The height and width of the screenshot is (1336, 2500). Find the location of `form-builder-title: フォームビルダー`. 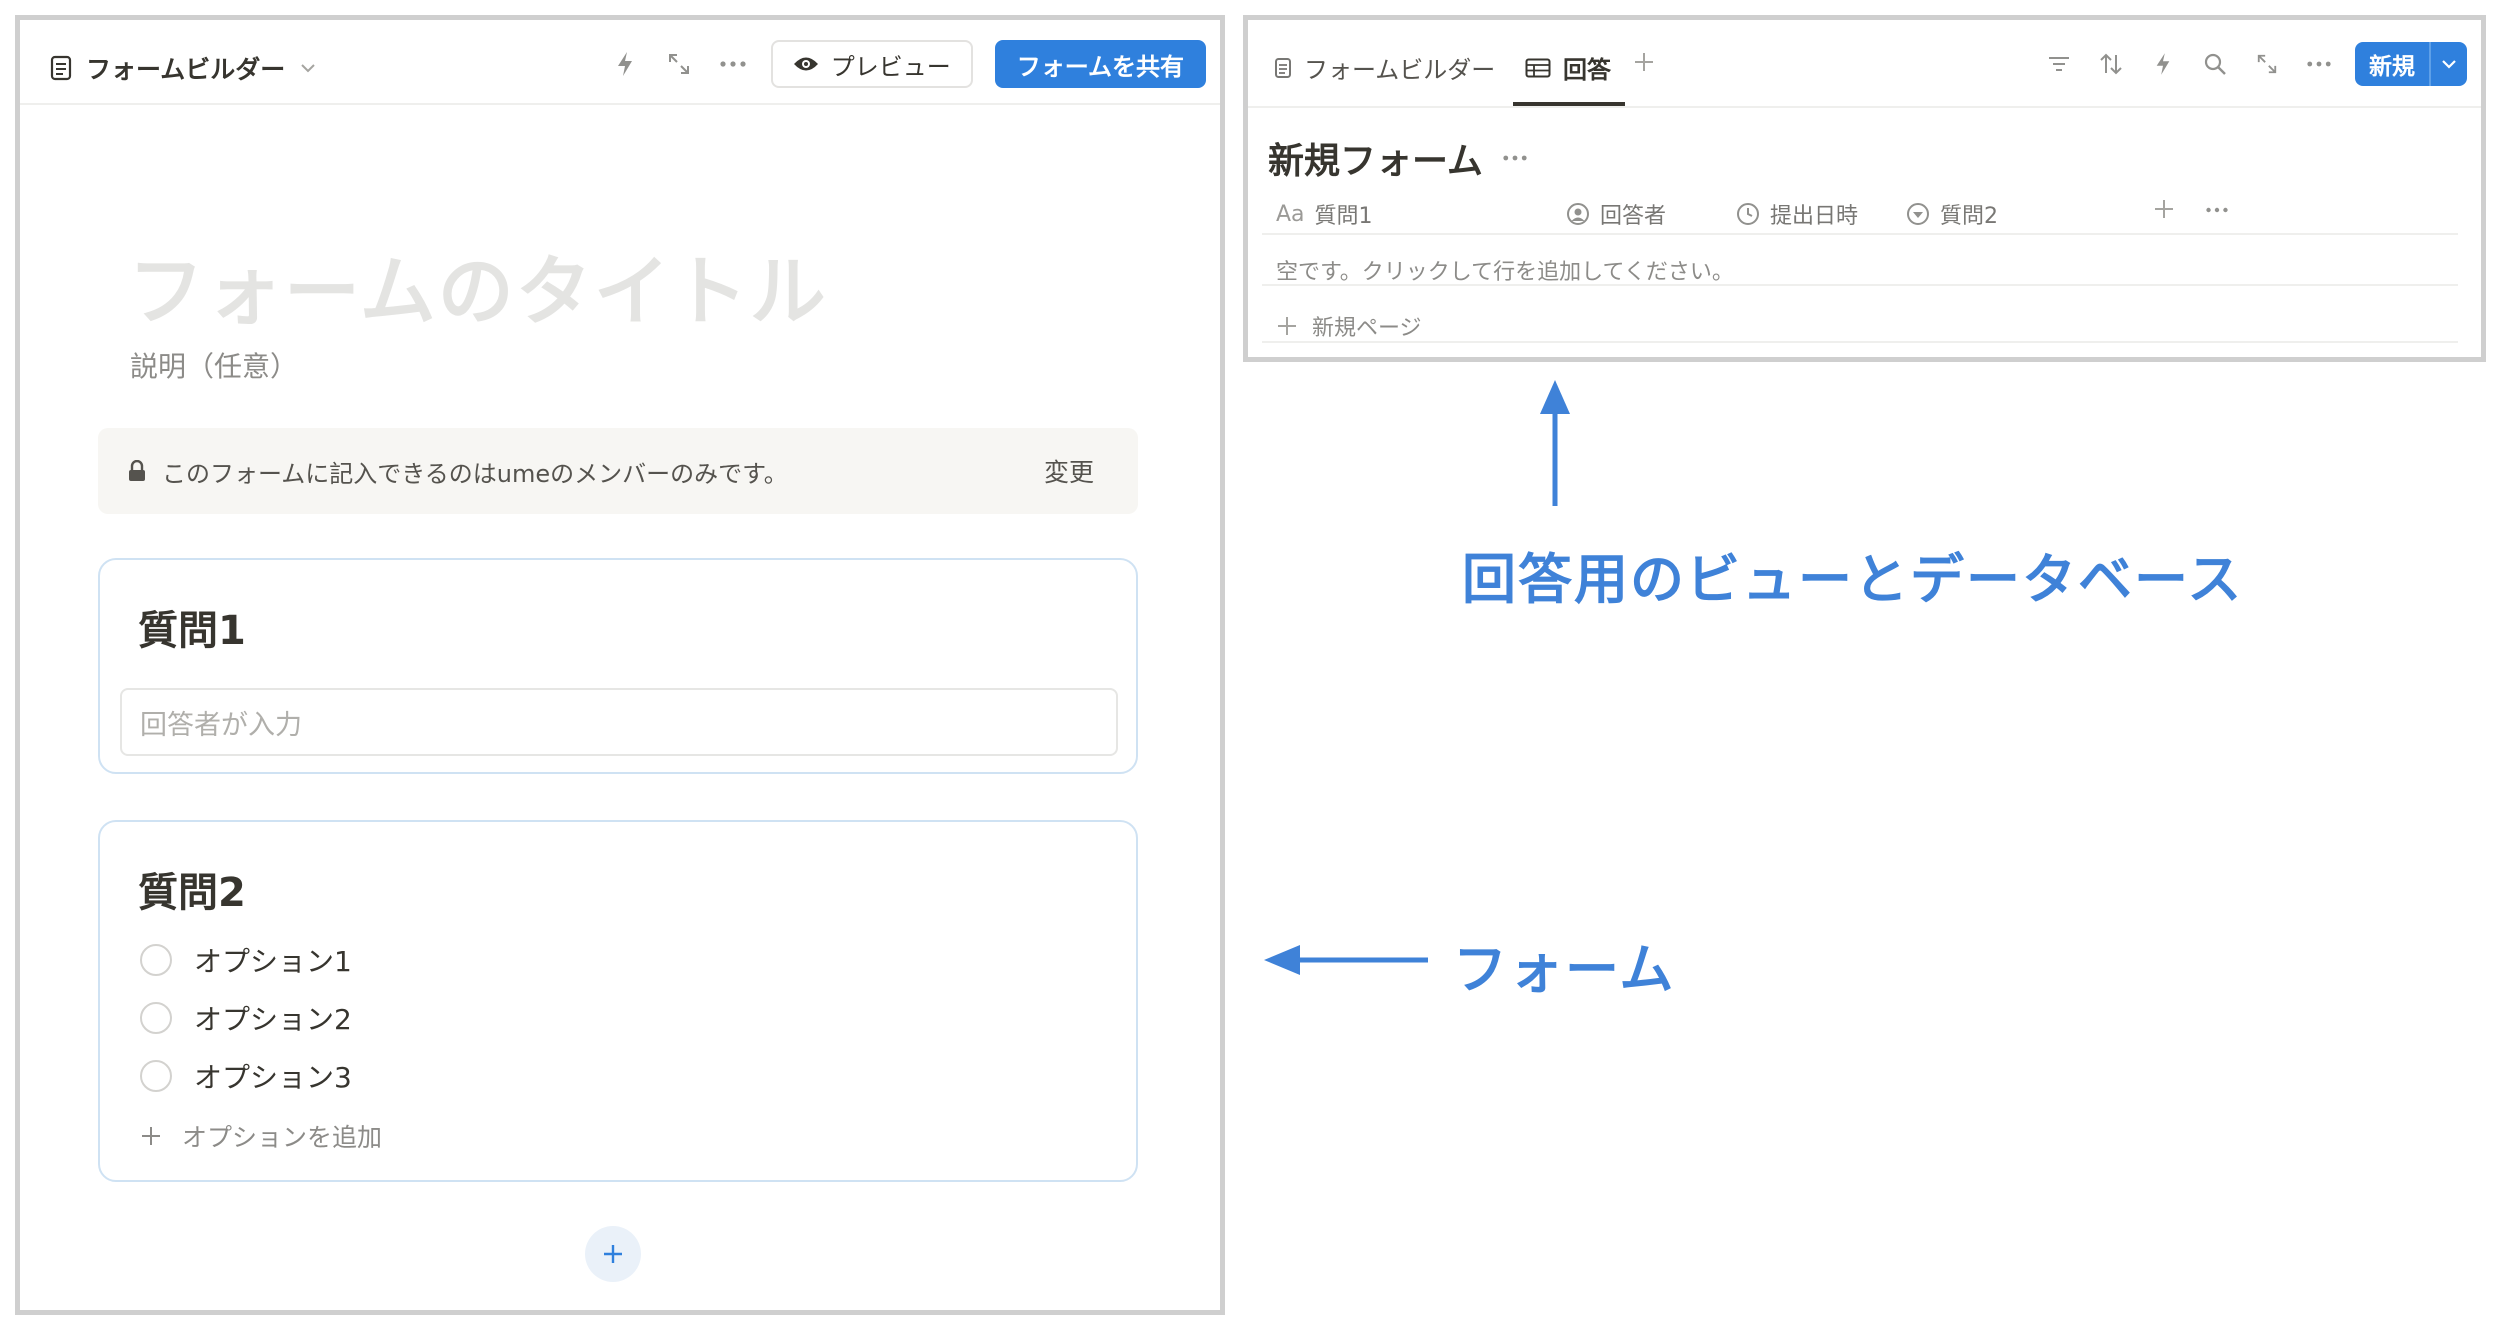

form-builder-title: フォームビルダー is located at coordinates (186, 69).